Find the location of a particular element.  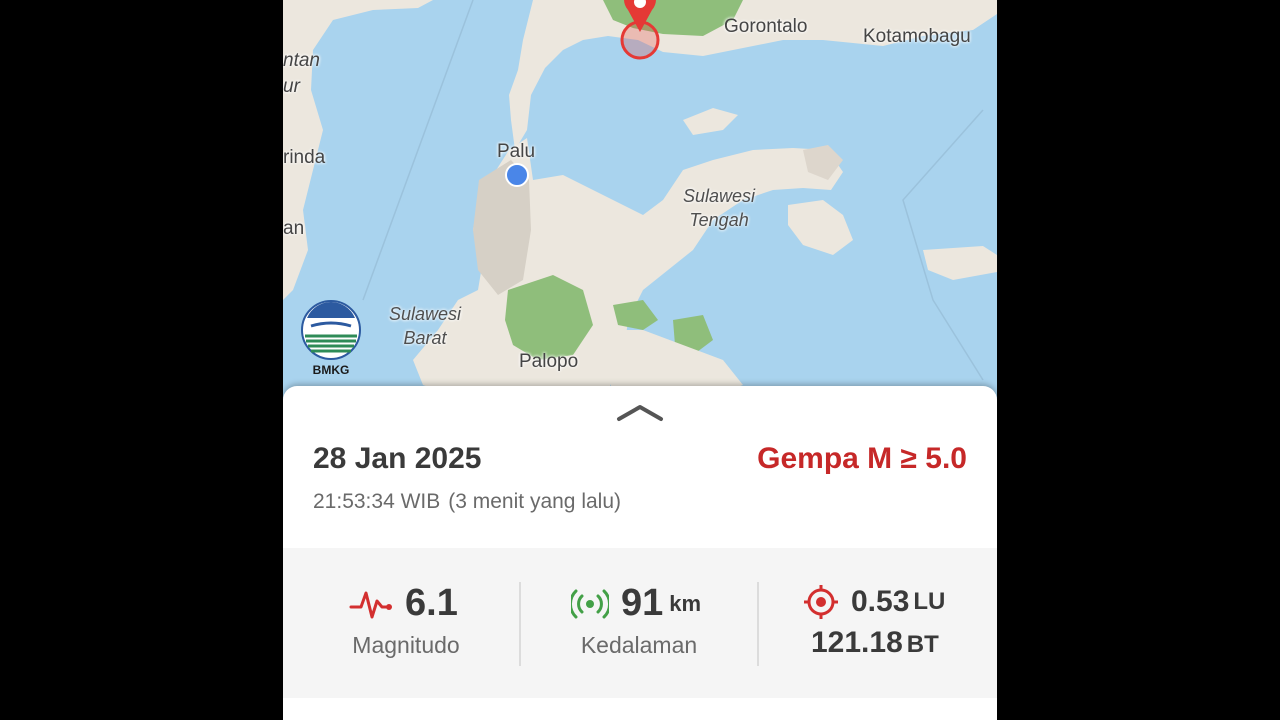

signal-waves-icon is located at coordinates (590, 603).